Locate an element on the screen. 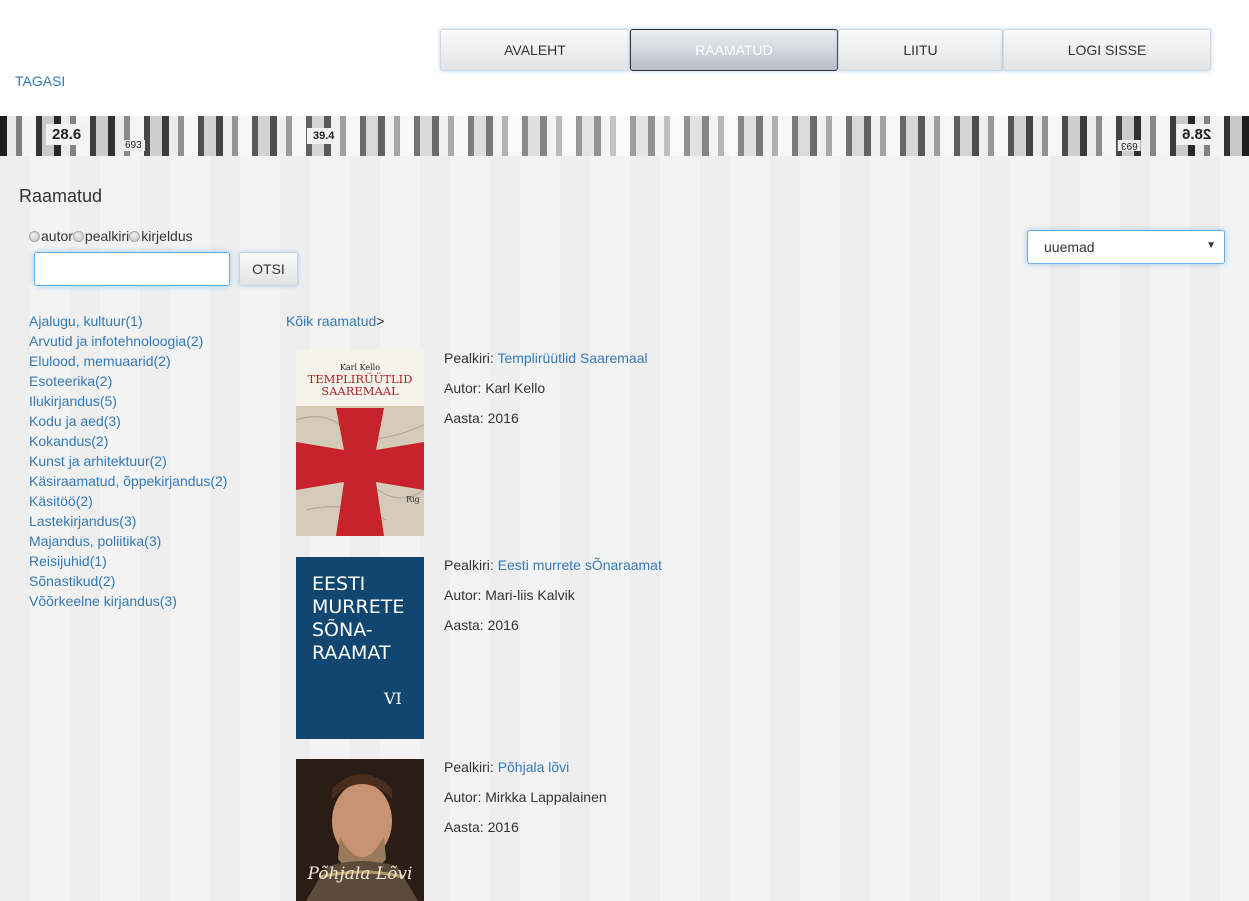  book-author-row: Autor: Mirkka Lappalainen is located at coordinates (525, 804).